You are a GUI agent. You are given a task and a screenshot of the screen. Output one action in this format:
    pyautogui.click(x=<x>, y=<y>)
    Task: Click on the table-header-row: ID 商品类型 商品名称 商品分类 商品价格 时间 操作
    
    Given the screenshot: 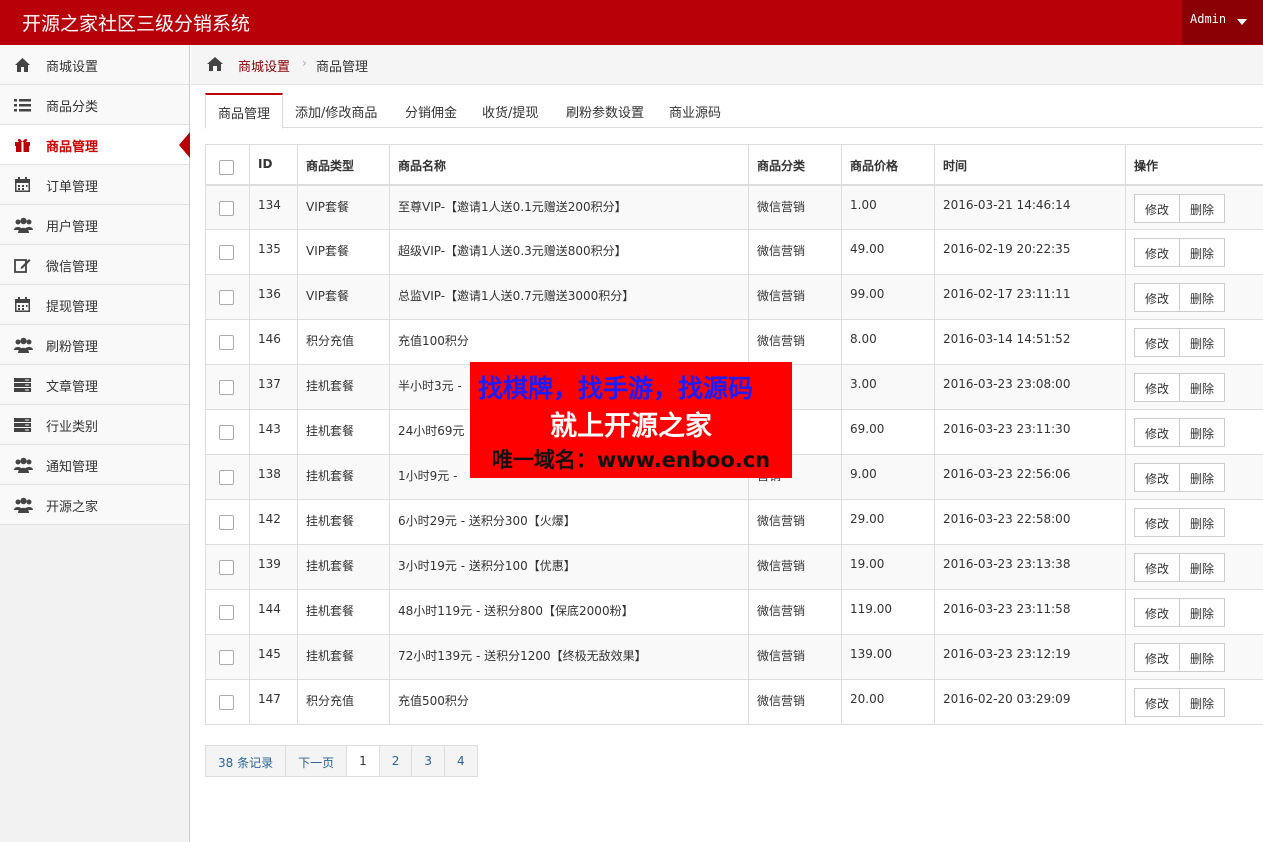 What is the action you would take?
    pyautogui.click(x=734, y=165)
    